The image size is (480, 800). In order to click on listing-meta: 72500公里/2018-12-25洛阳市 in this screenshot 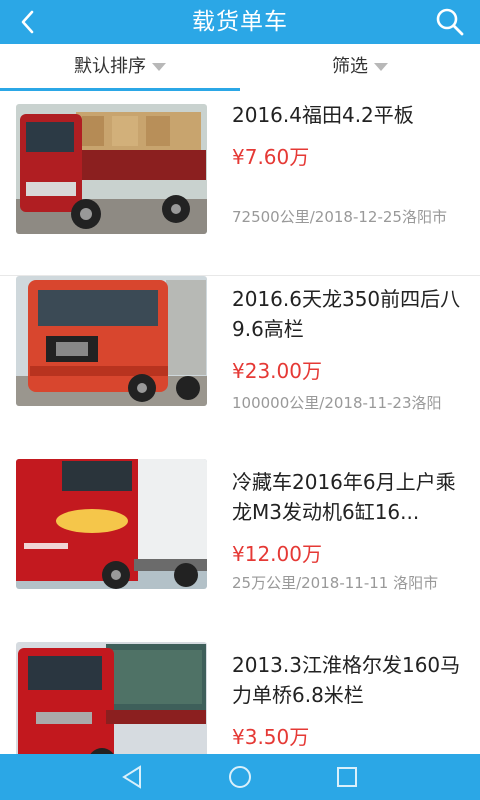, I will do `click(339, 217)`.